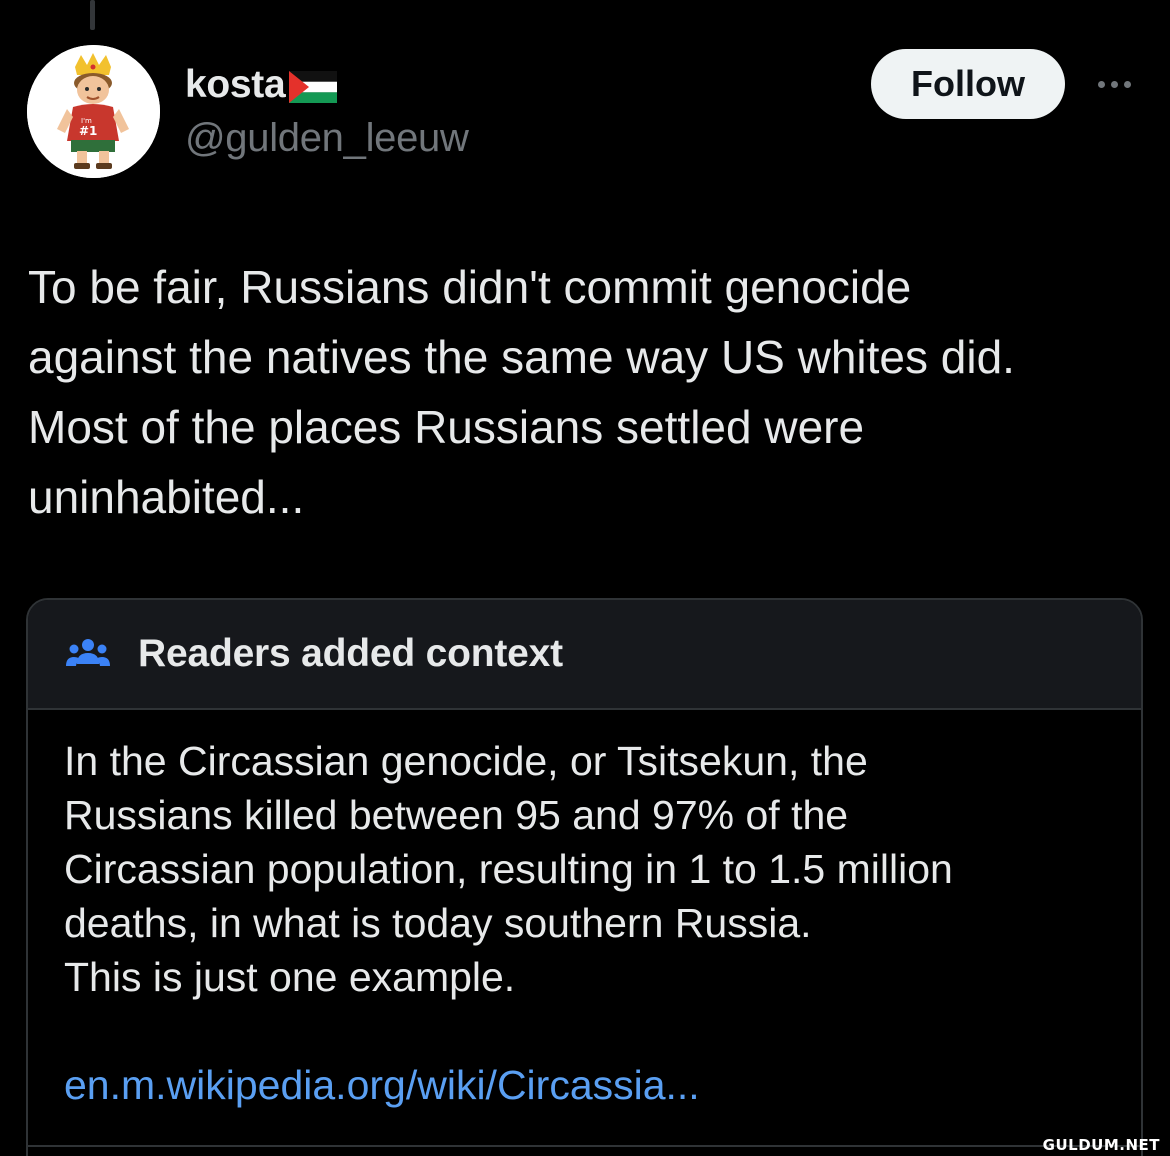 The image size is (1170, 1156). I want to click on community-note-header: Readers added context, so click(584, 655).